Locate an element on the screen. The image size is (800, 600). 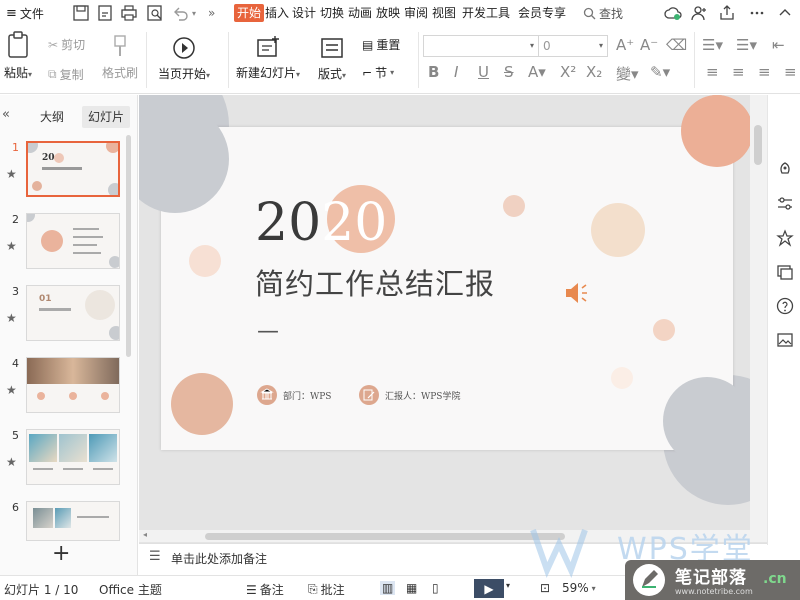
increase-font-icon: A⁺ is located at coordinates (625, 45).